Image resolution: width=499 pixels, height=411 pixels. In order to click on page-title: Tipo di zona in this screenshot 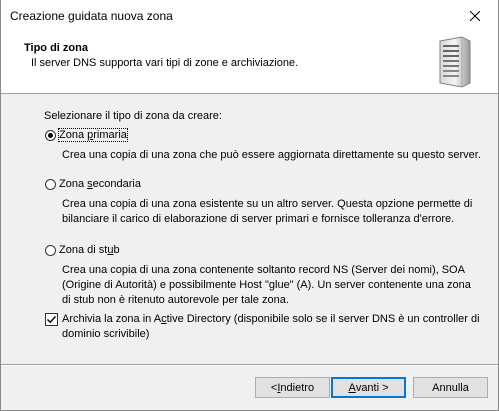, I will do `click(56, 48)`.